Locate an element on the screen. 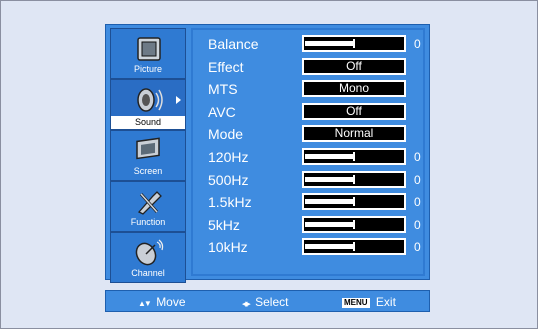 The image size is (538, 329). setting-row-balance: Balance 0 is located at coordinates (308, 43).